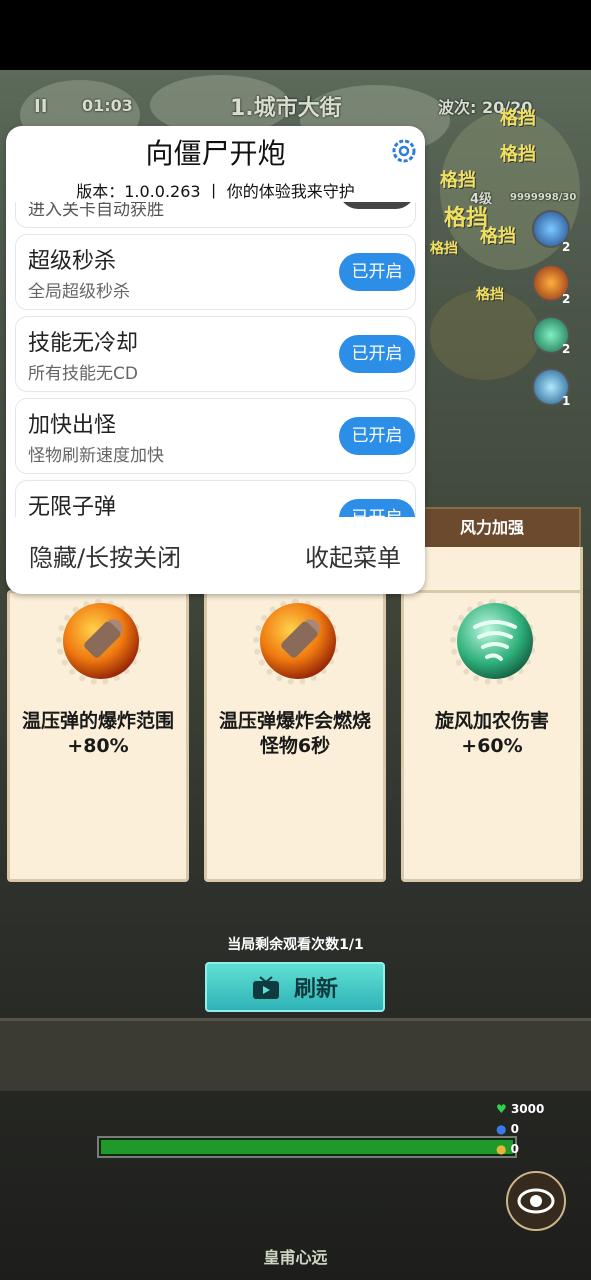 This screenshot has height=1280, width=591. What do you see at coordinates (508, 1149) in the screenshot?
I see `resource-coin: ● 0` at bounding box center [508, 1149].